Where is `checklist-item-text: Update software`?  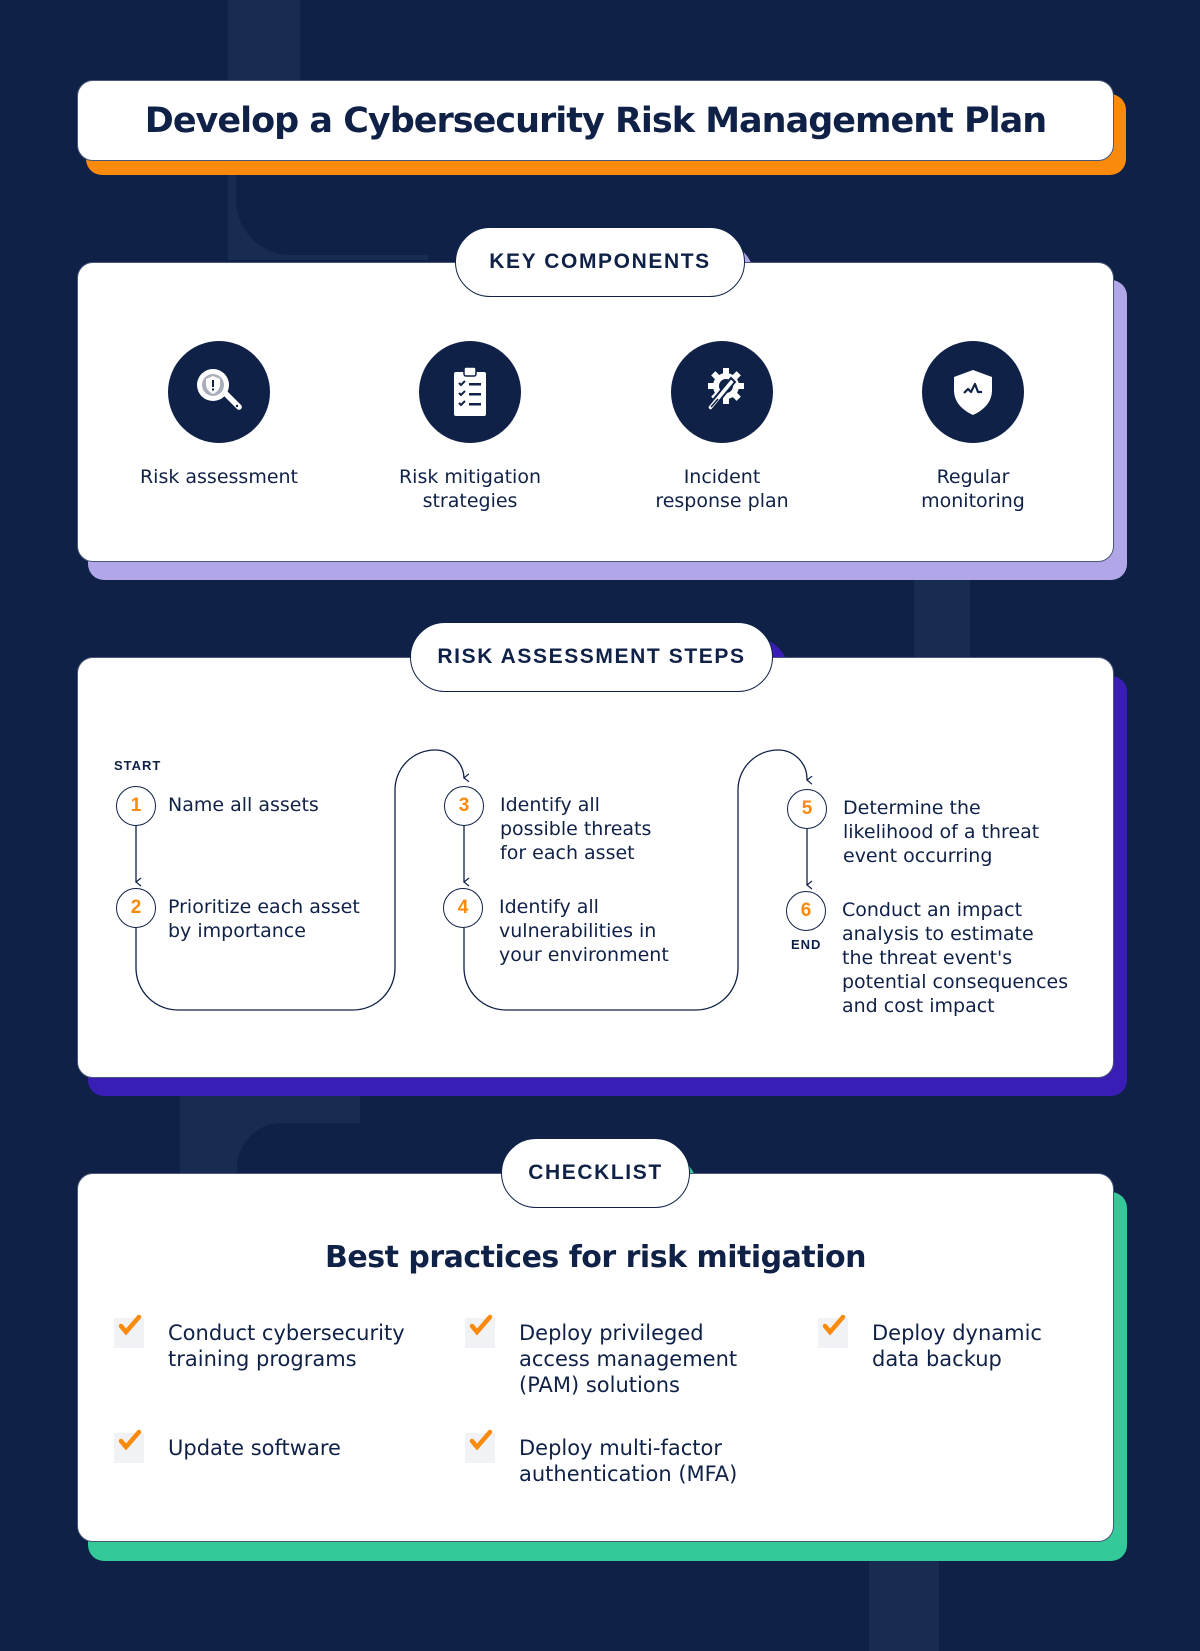 checklist-item-text: Update software is located at coordinates (254, 1448).